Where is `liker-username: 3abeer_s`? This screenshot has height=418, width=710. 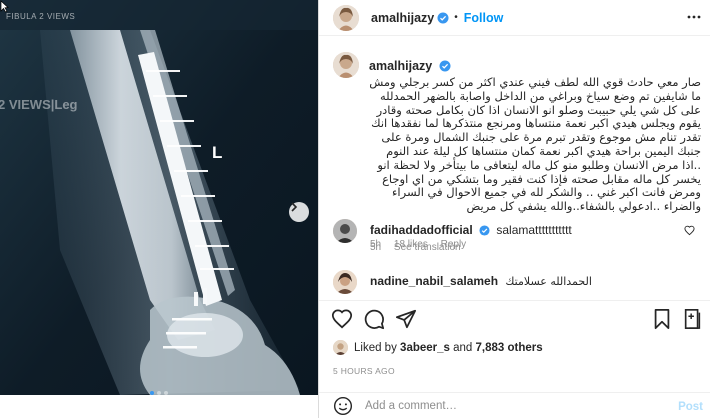 liker-username: 3abeer_s is located at coordinates (425, 348).